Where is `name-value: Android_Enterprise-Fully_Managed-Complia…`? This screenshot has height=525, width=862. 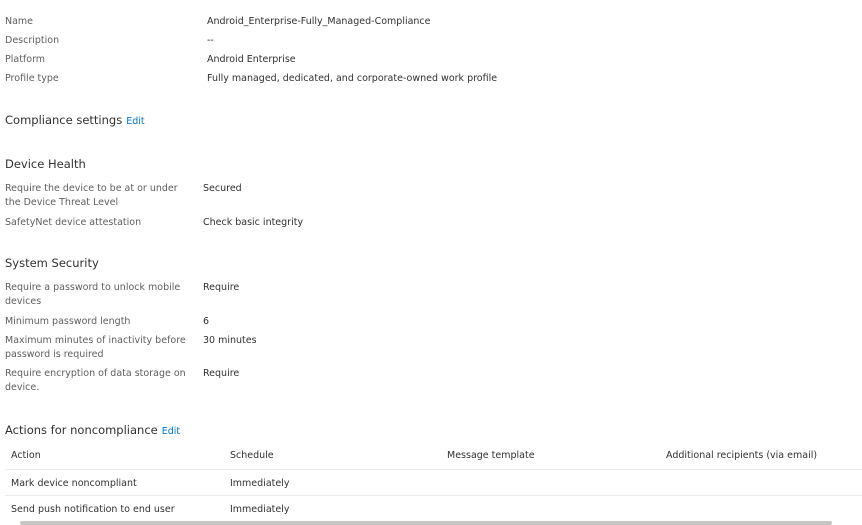 name-value: Android_Enterprise-Fully_Managed-Complia… is located at coordinates (319, 21).